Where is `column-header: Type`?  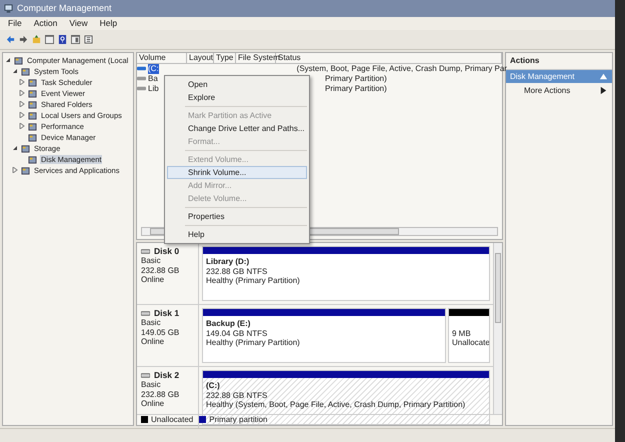 column-header: Type is located at coordinates (225, 58).